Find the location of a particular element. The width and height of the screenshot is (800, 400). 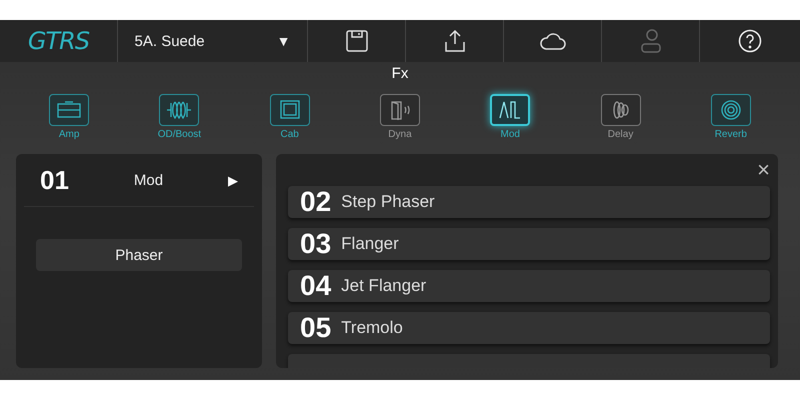

effect-tab: Mod is located at coordinates (510, 117).